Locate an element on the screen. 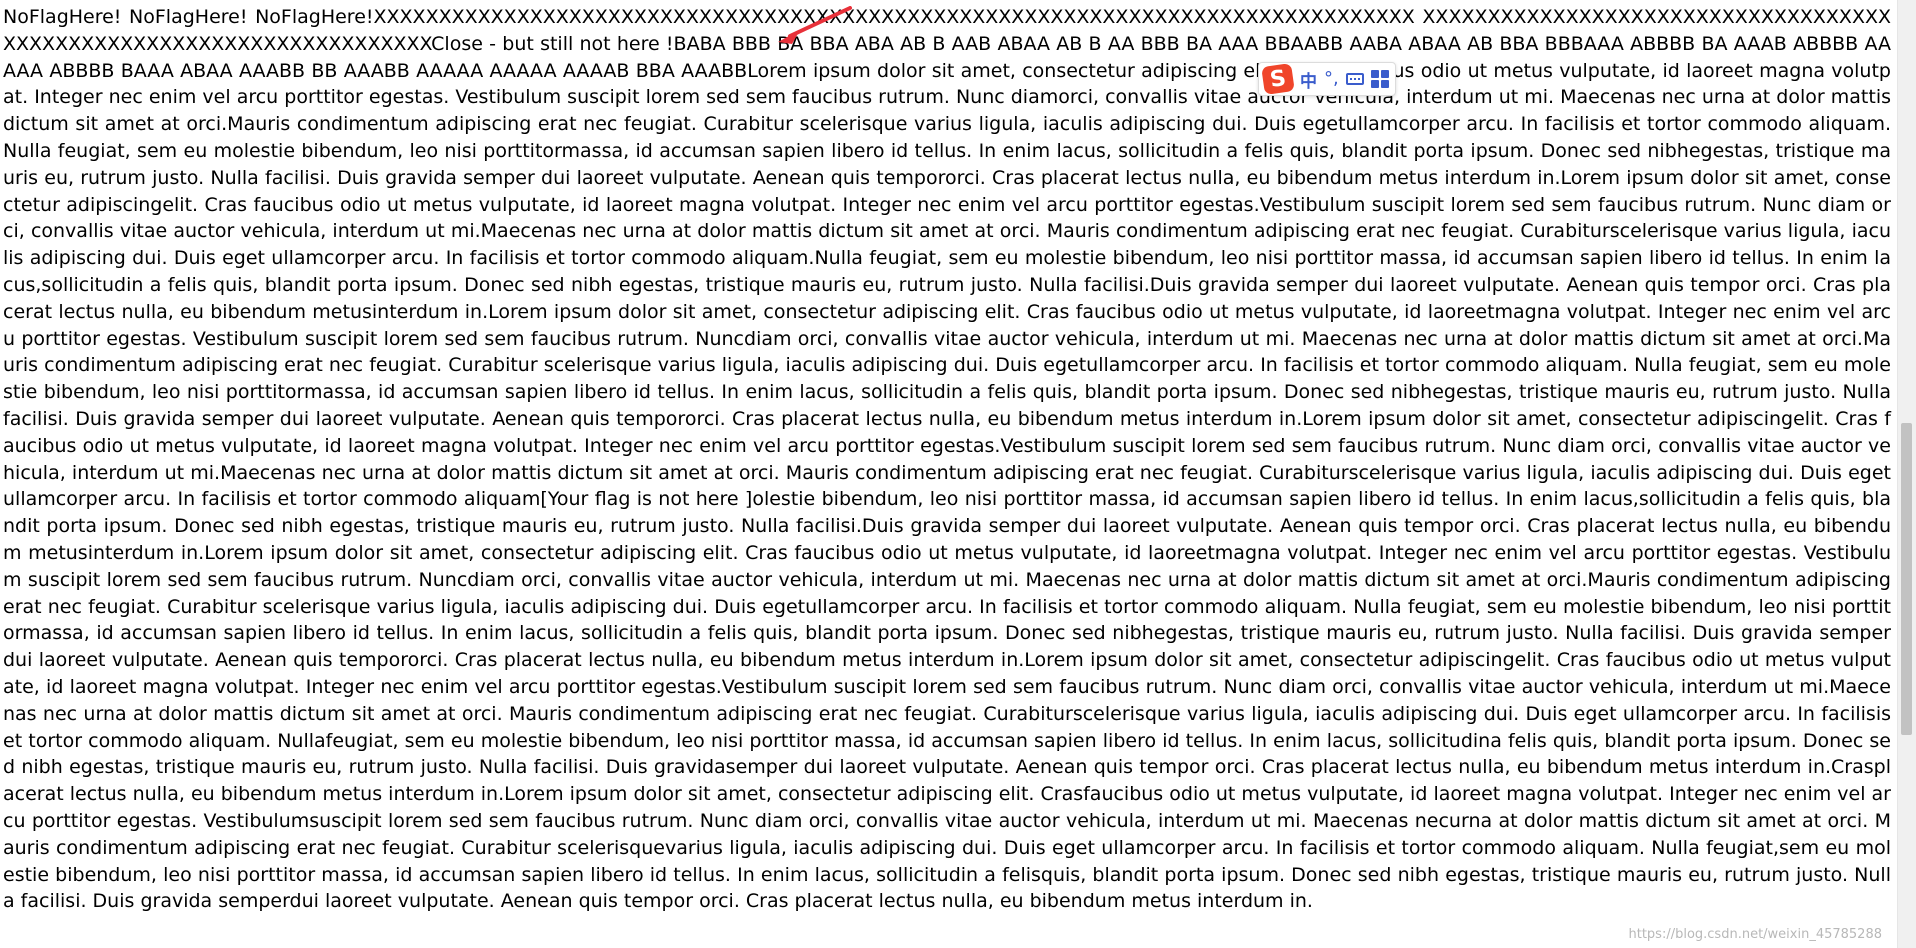 The height and width of the screenshot is (948, 1916). ime-language-mode-button: 中 is located at coordinates (1308, 79).